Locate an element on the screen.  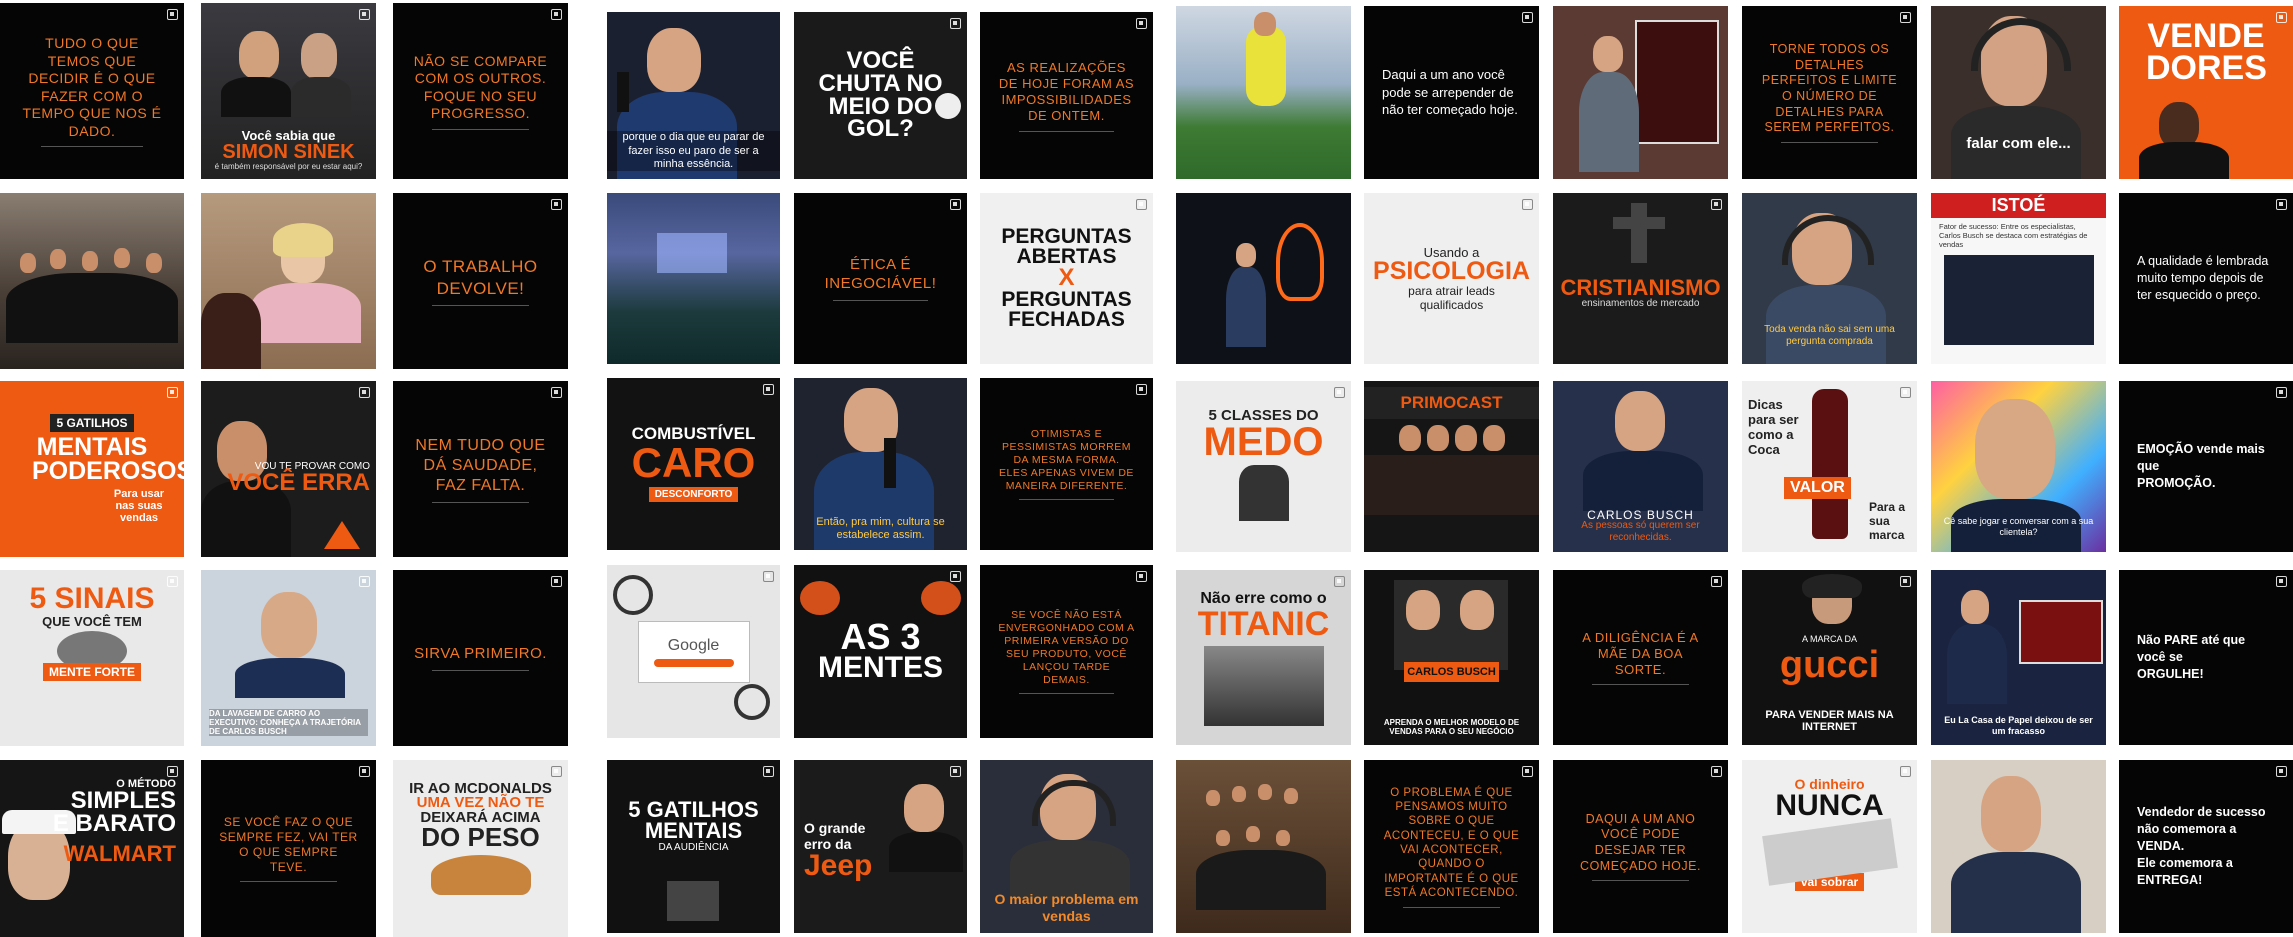
post-tile: ÉTICA É INEGOCIÁVEL! is located at coordinates (880, 278).